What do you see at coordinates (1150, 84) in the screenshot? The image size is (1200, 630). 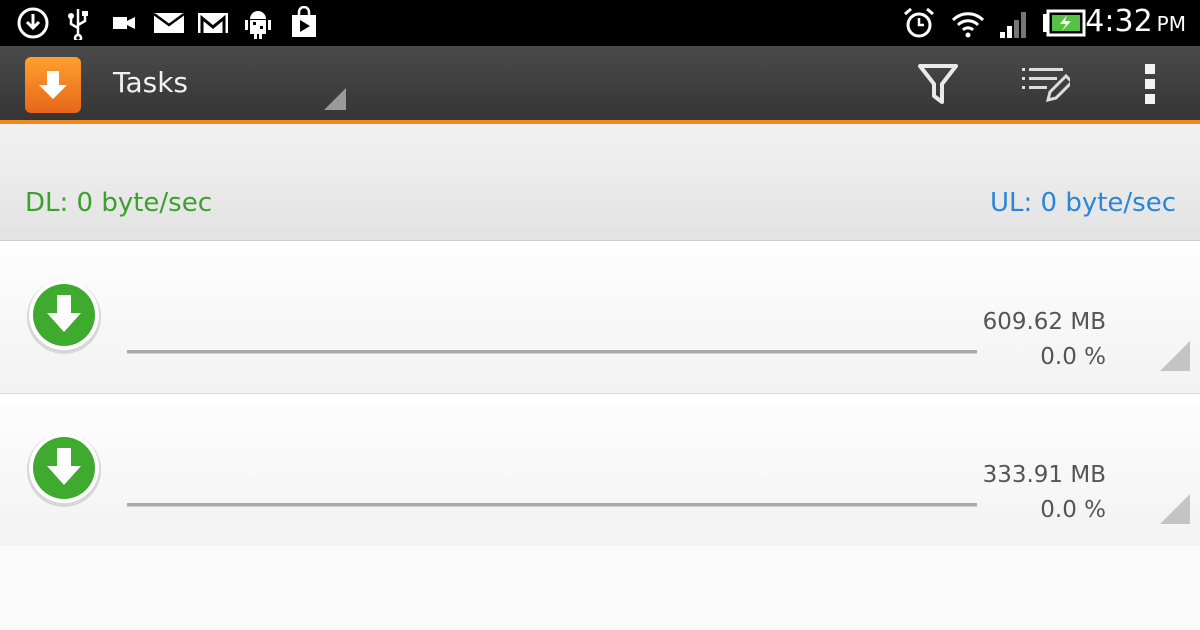 I see `overflow-menu-icon` at bounding box center [1150, 84].